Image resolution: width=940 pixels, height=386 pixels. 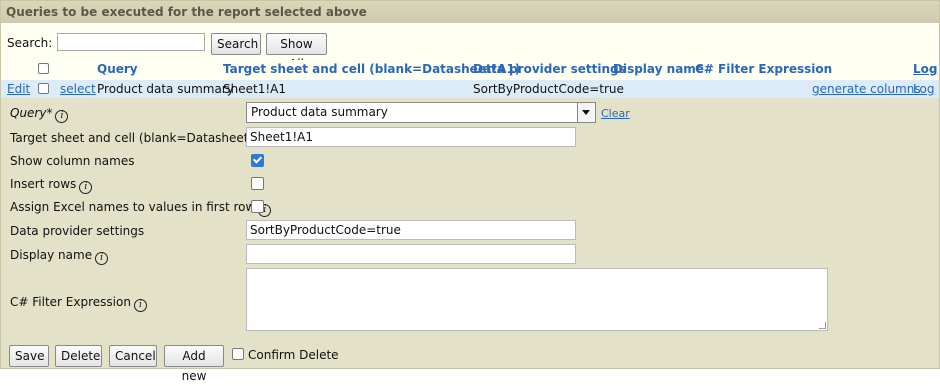 I want to click on chevron-down-icon, so click(x=586, y=112).